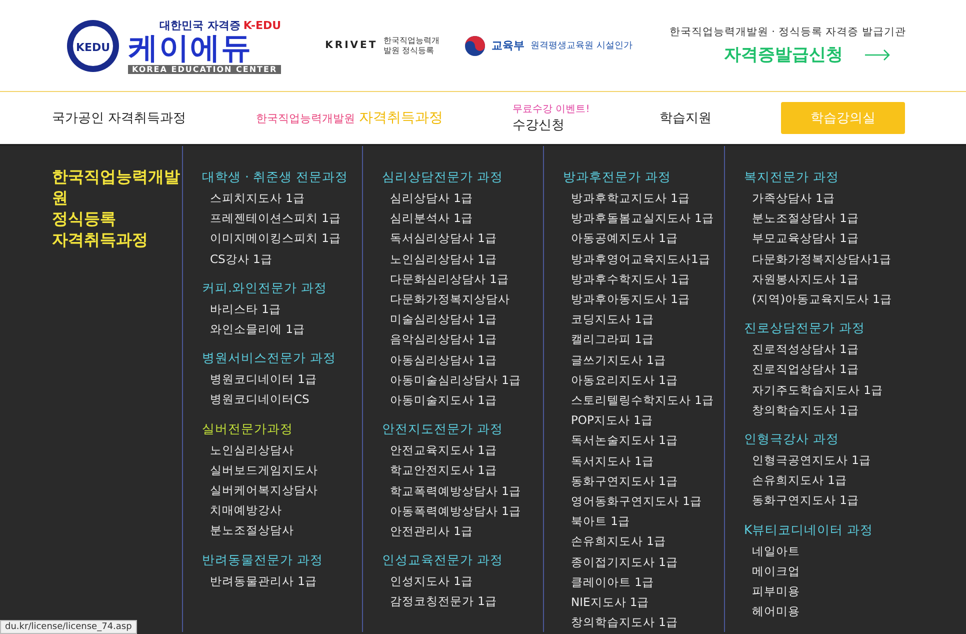 This screenshot has width=966, height=634. What do you see at coordinates (443, 429) in the screenshot?
I see `category-heading: 안전지도전문가 과정` at bounding box center [443, 429].